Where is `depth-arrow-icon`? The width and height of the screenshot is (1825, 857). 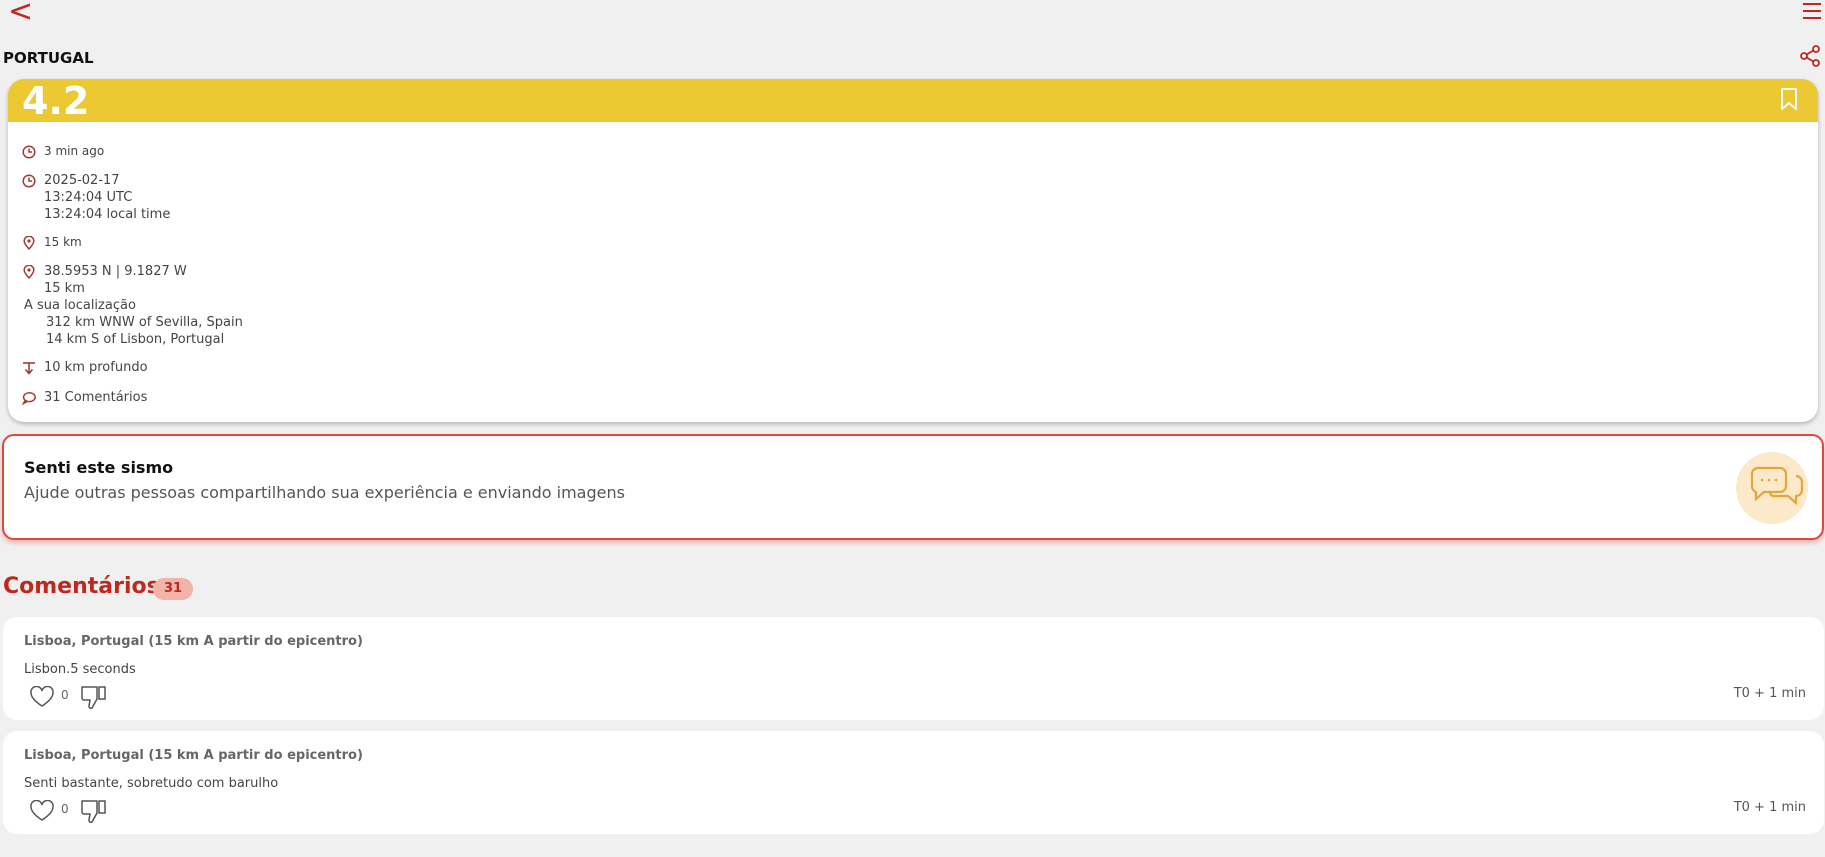 depth-arrow-icon is located at coordinates (29, 368).